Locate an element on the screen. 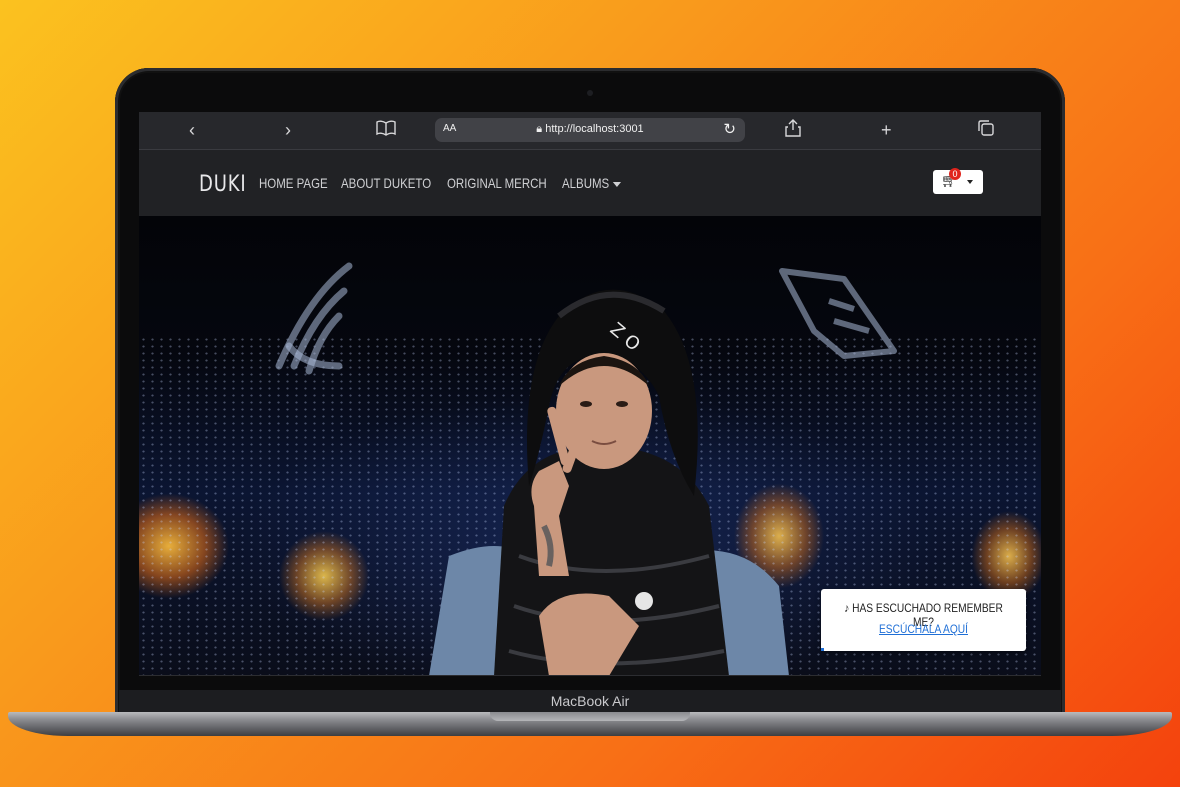  nav-merch: ORIGINAL MERCH is located at coordinates (497, 183).